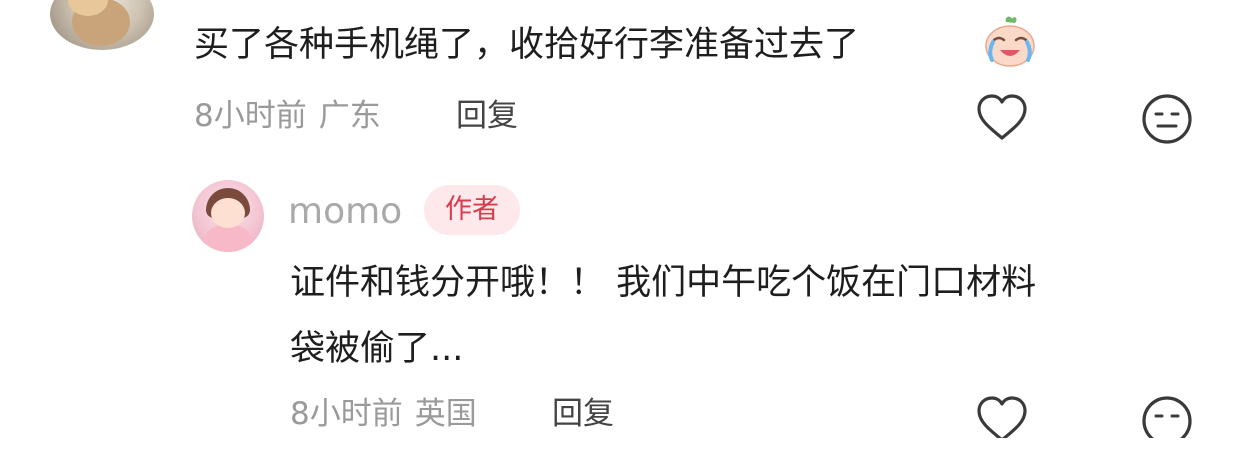 This screenshot has height=457, width=1242. I want to click on reply-time: 8小时前, so click(346, 414).